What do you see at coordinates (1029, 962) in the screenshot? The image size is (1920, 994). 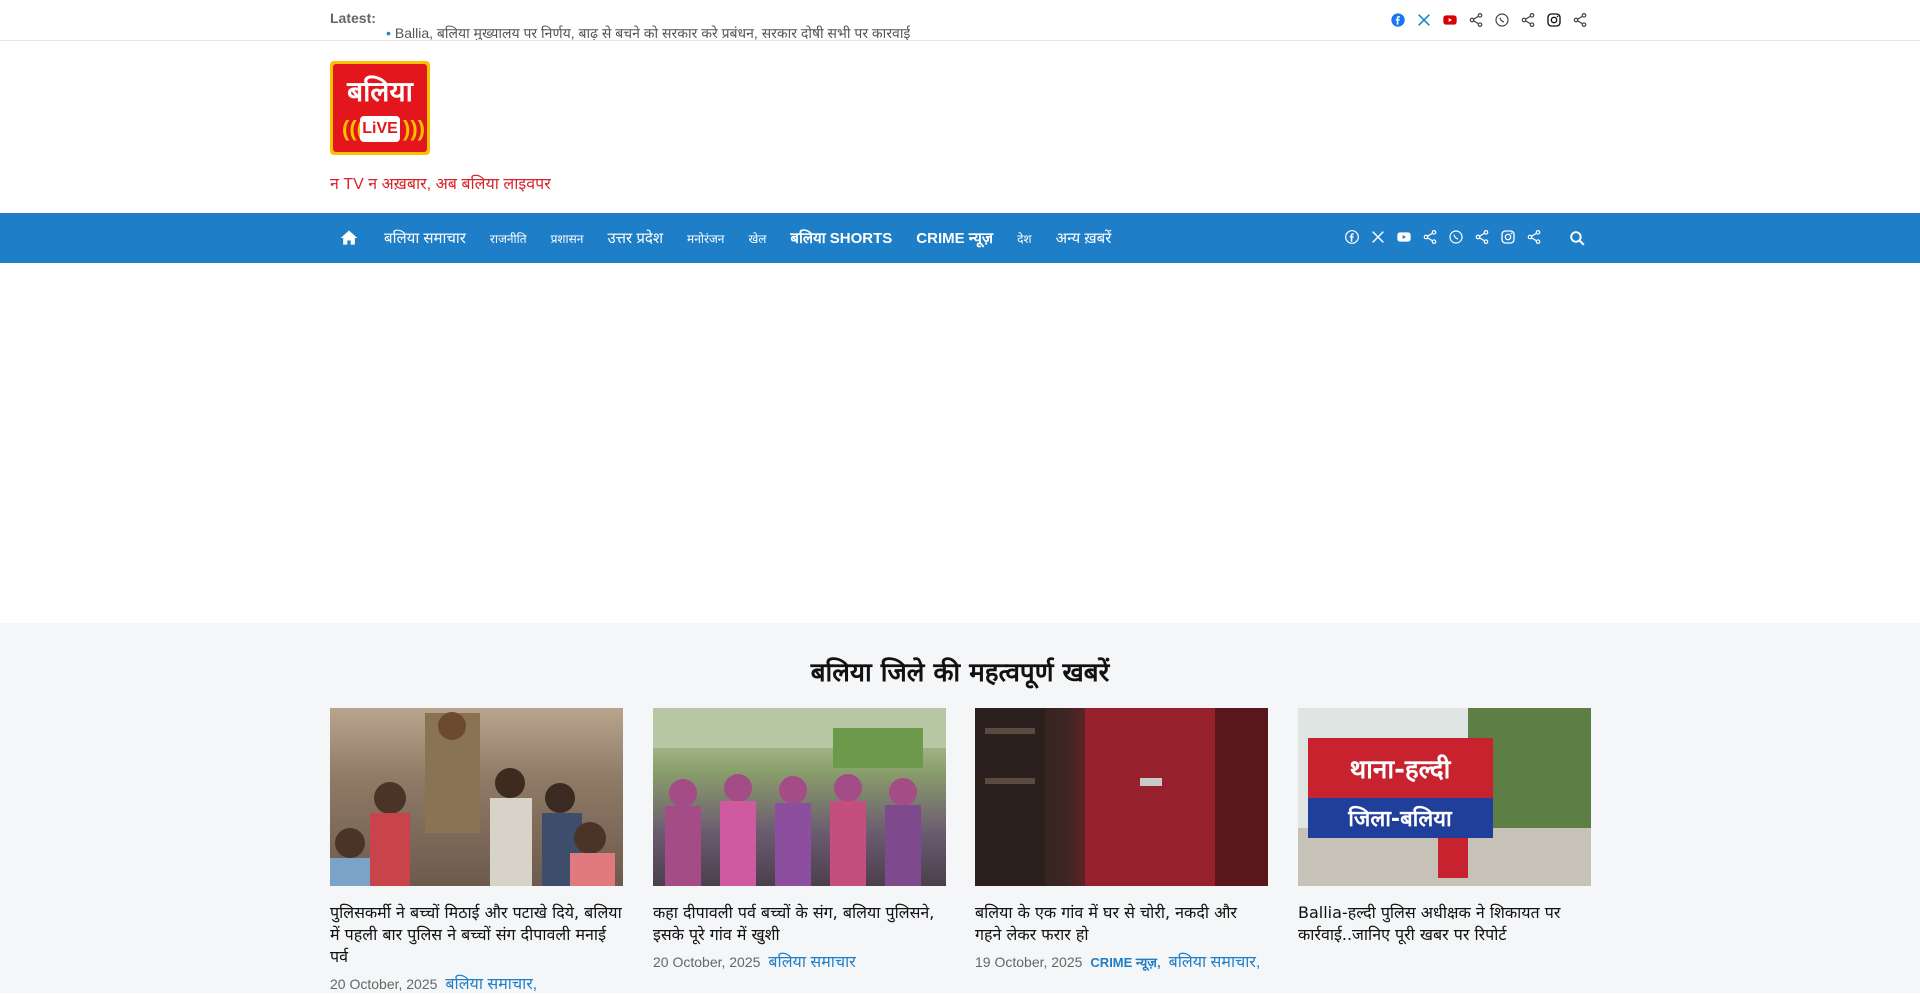 I see `news-card-date: 19 October, 2025` at bounding box center [1029, 962].